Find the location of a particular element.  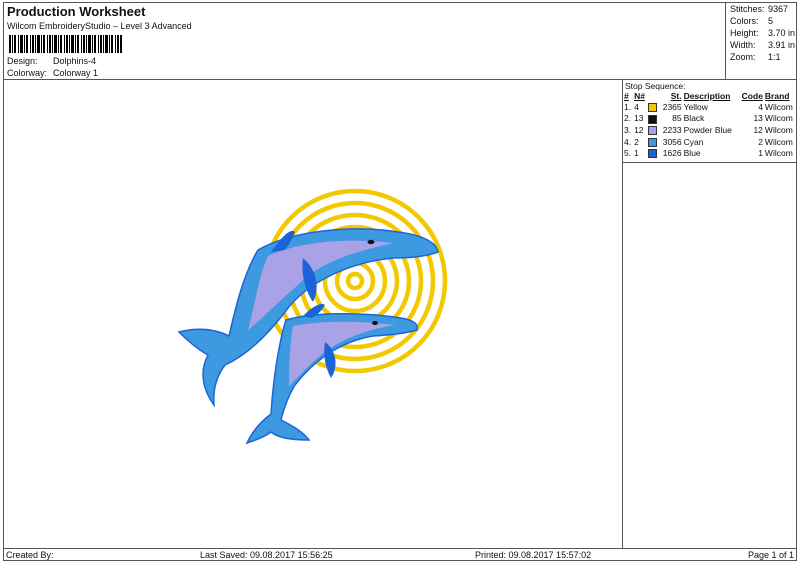

column-header-brand: Brand is located at coordinates (777, 95).